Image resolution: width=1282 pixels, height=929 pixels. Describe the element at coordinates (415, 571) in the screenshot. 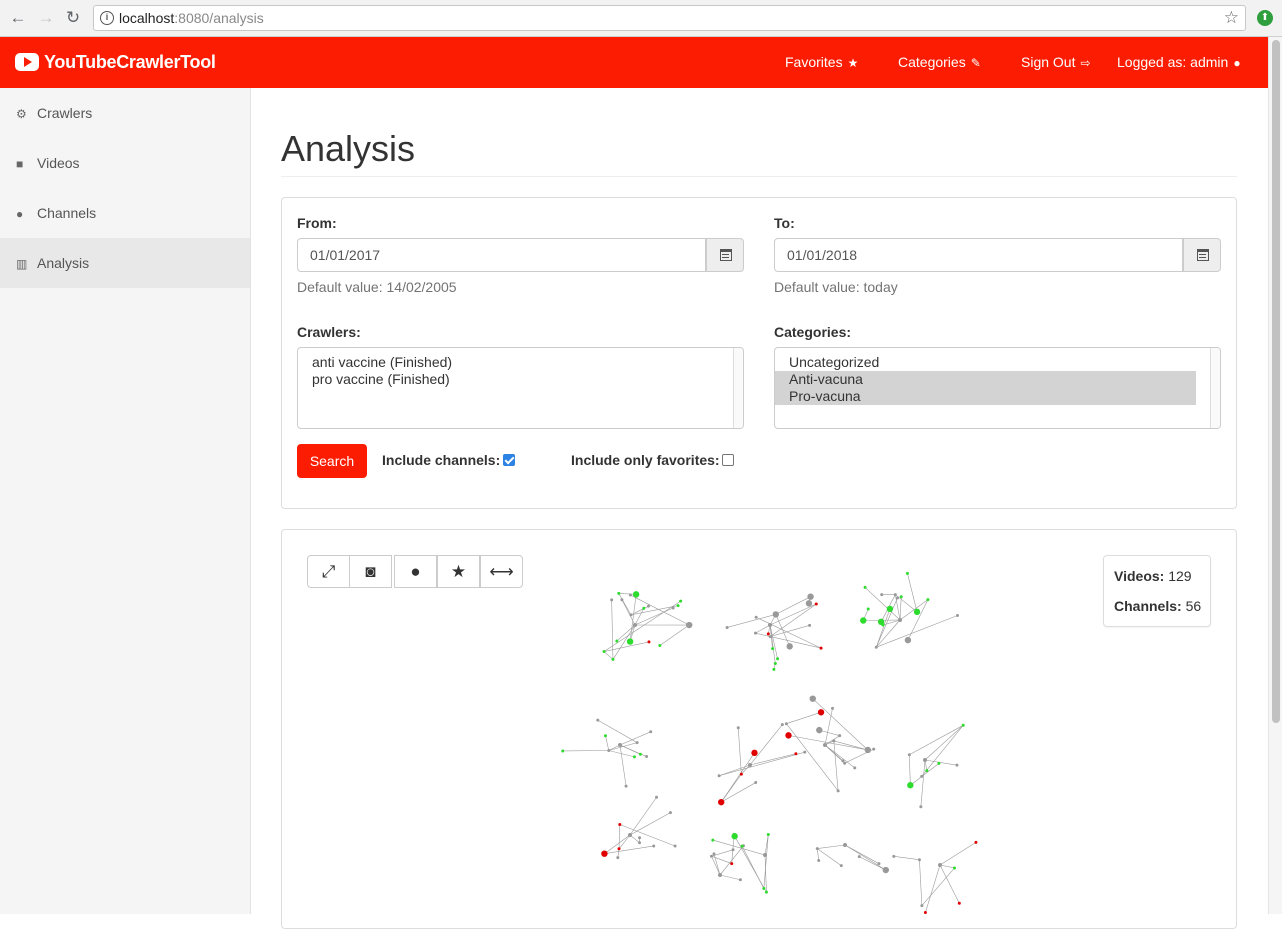

I see `circle-icon: ●` at that location.